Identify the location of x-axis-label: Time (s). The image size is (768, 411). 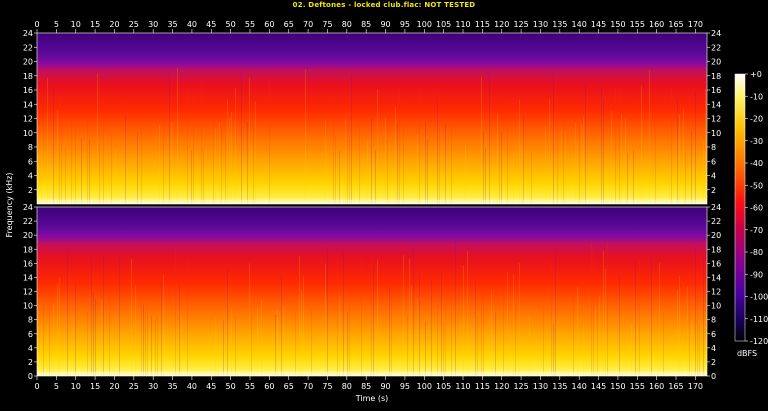
(372, 398).